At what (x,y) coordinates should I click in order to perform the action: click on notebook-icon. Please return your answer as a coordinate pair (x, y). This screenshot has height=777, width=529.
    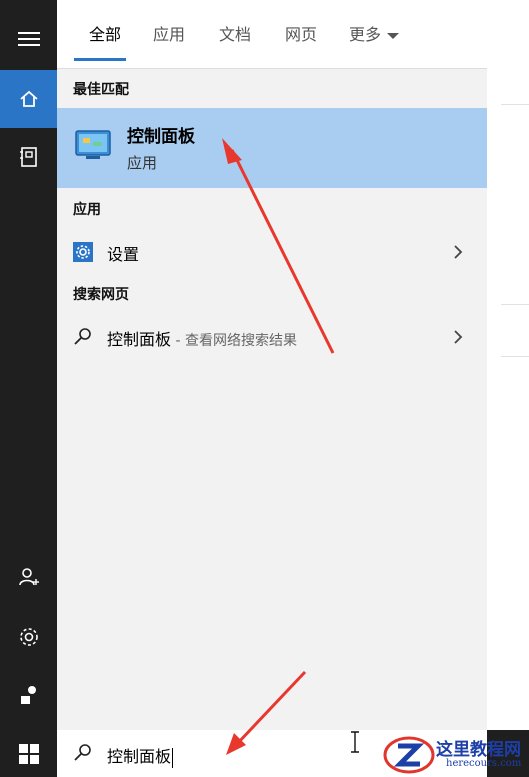
    Looking at the image, I should click on (28, 157).